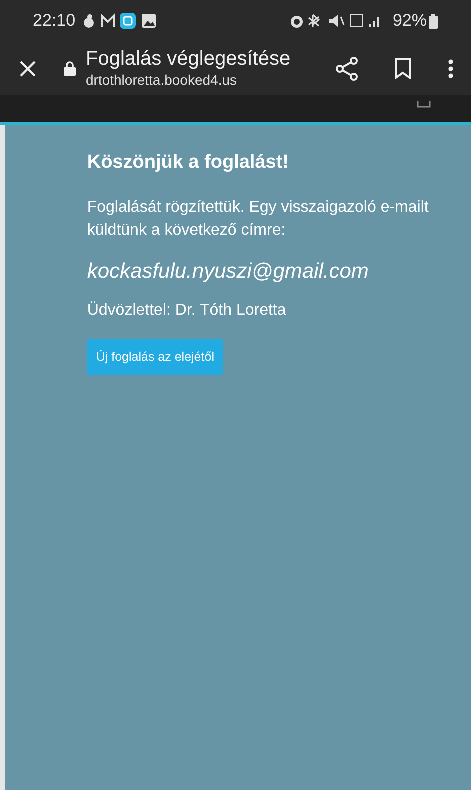 This screenshot has width=471, height=790. What do you see at coordinates (228, 271) in the screenshot?
I see `email-address: kockasfulu.nyuszi@gmail.com` at bounding box center [228, 271].